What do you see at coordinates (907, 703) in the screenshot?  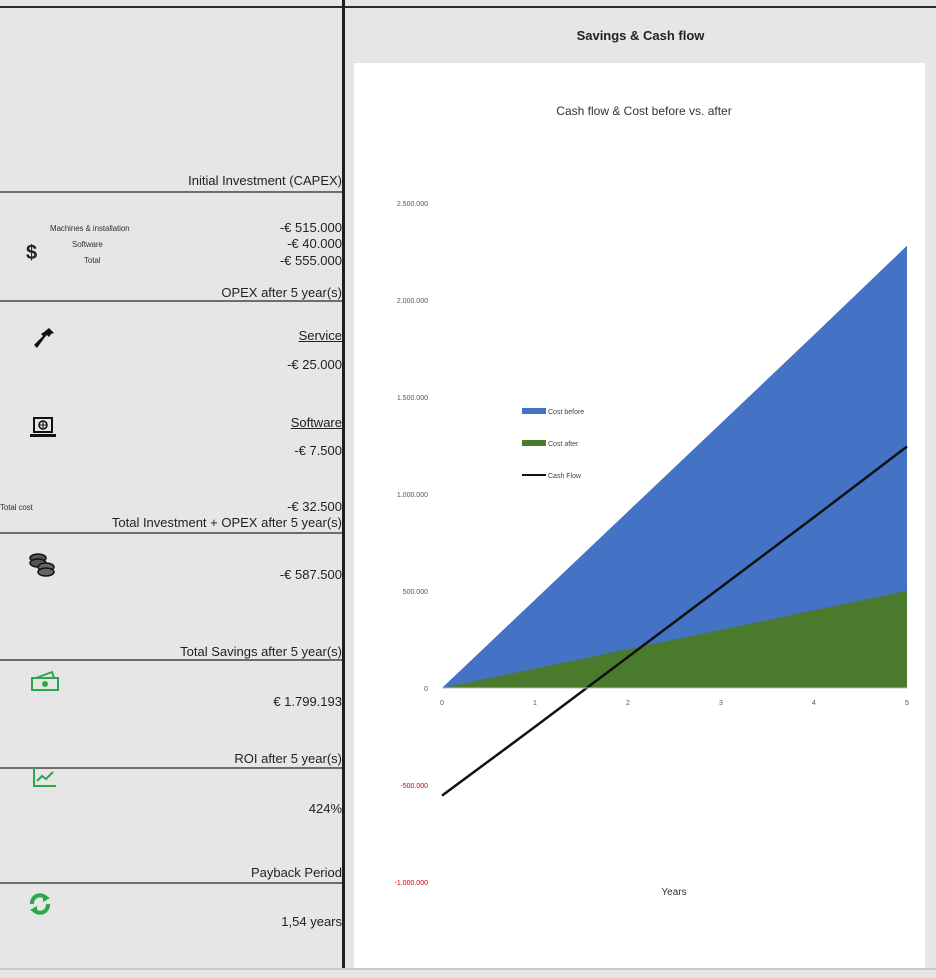 I see `x-tick-label: 5` at bounding box center [907, 703].